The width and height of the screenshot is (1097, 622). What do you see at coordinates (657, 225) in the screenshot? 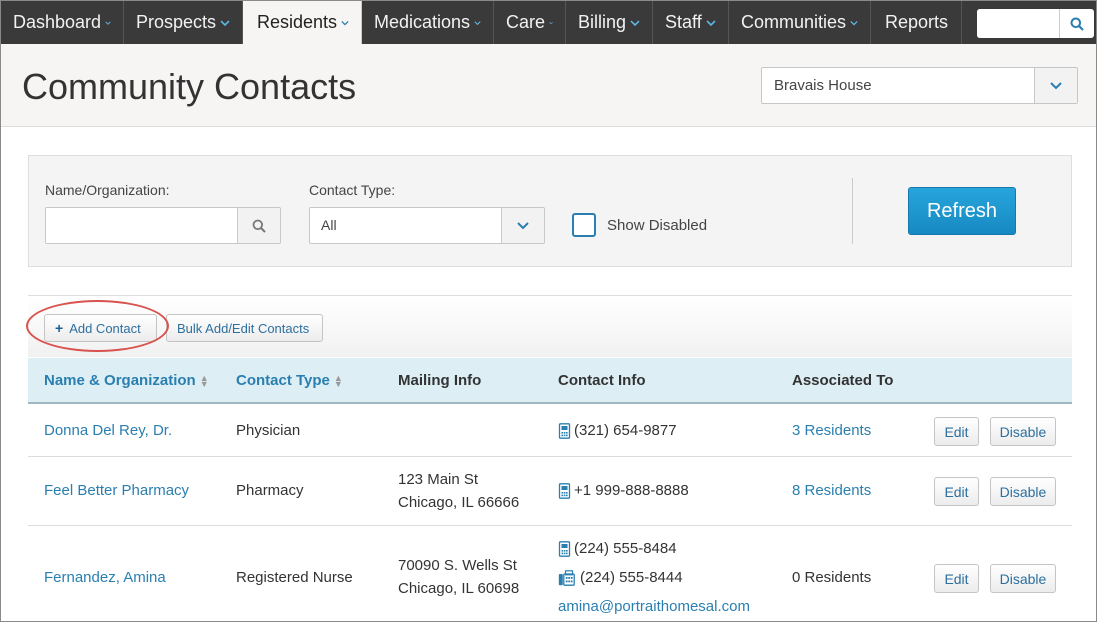
I see `show-disabled-label: Show Disabled` at bounding box center [657, 225].